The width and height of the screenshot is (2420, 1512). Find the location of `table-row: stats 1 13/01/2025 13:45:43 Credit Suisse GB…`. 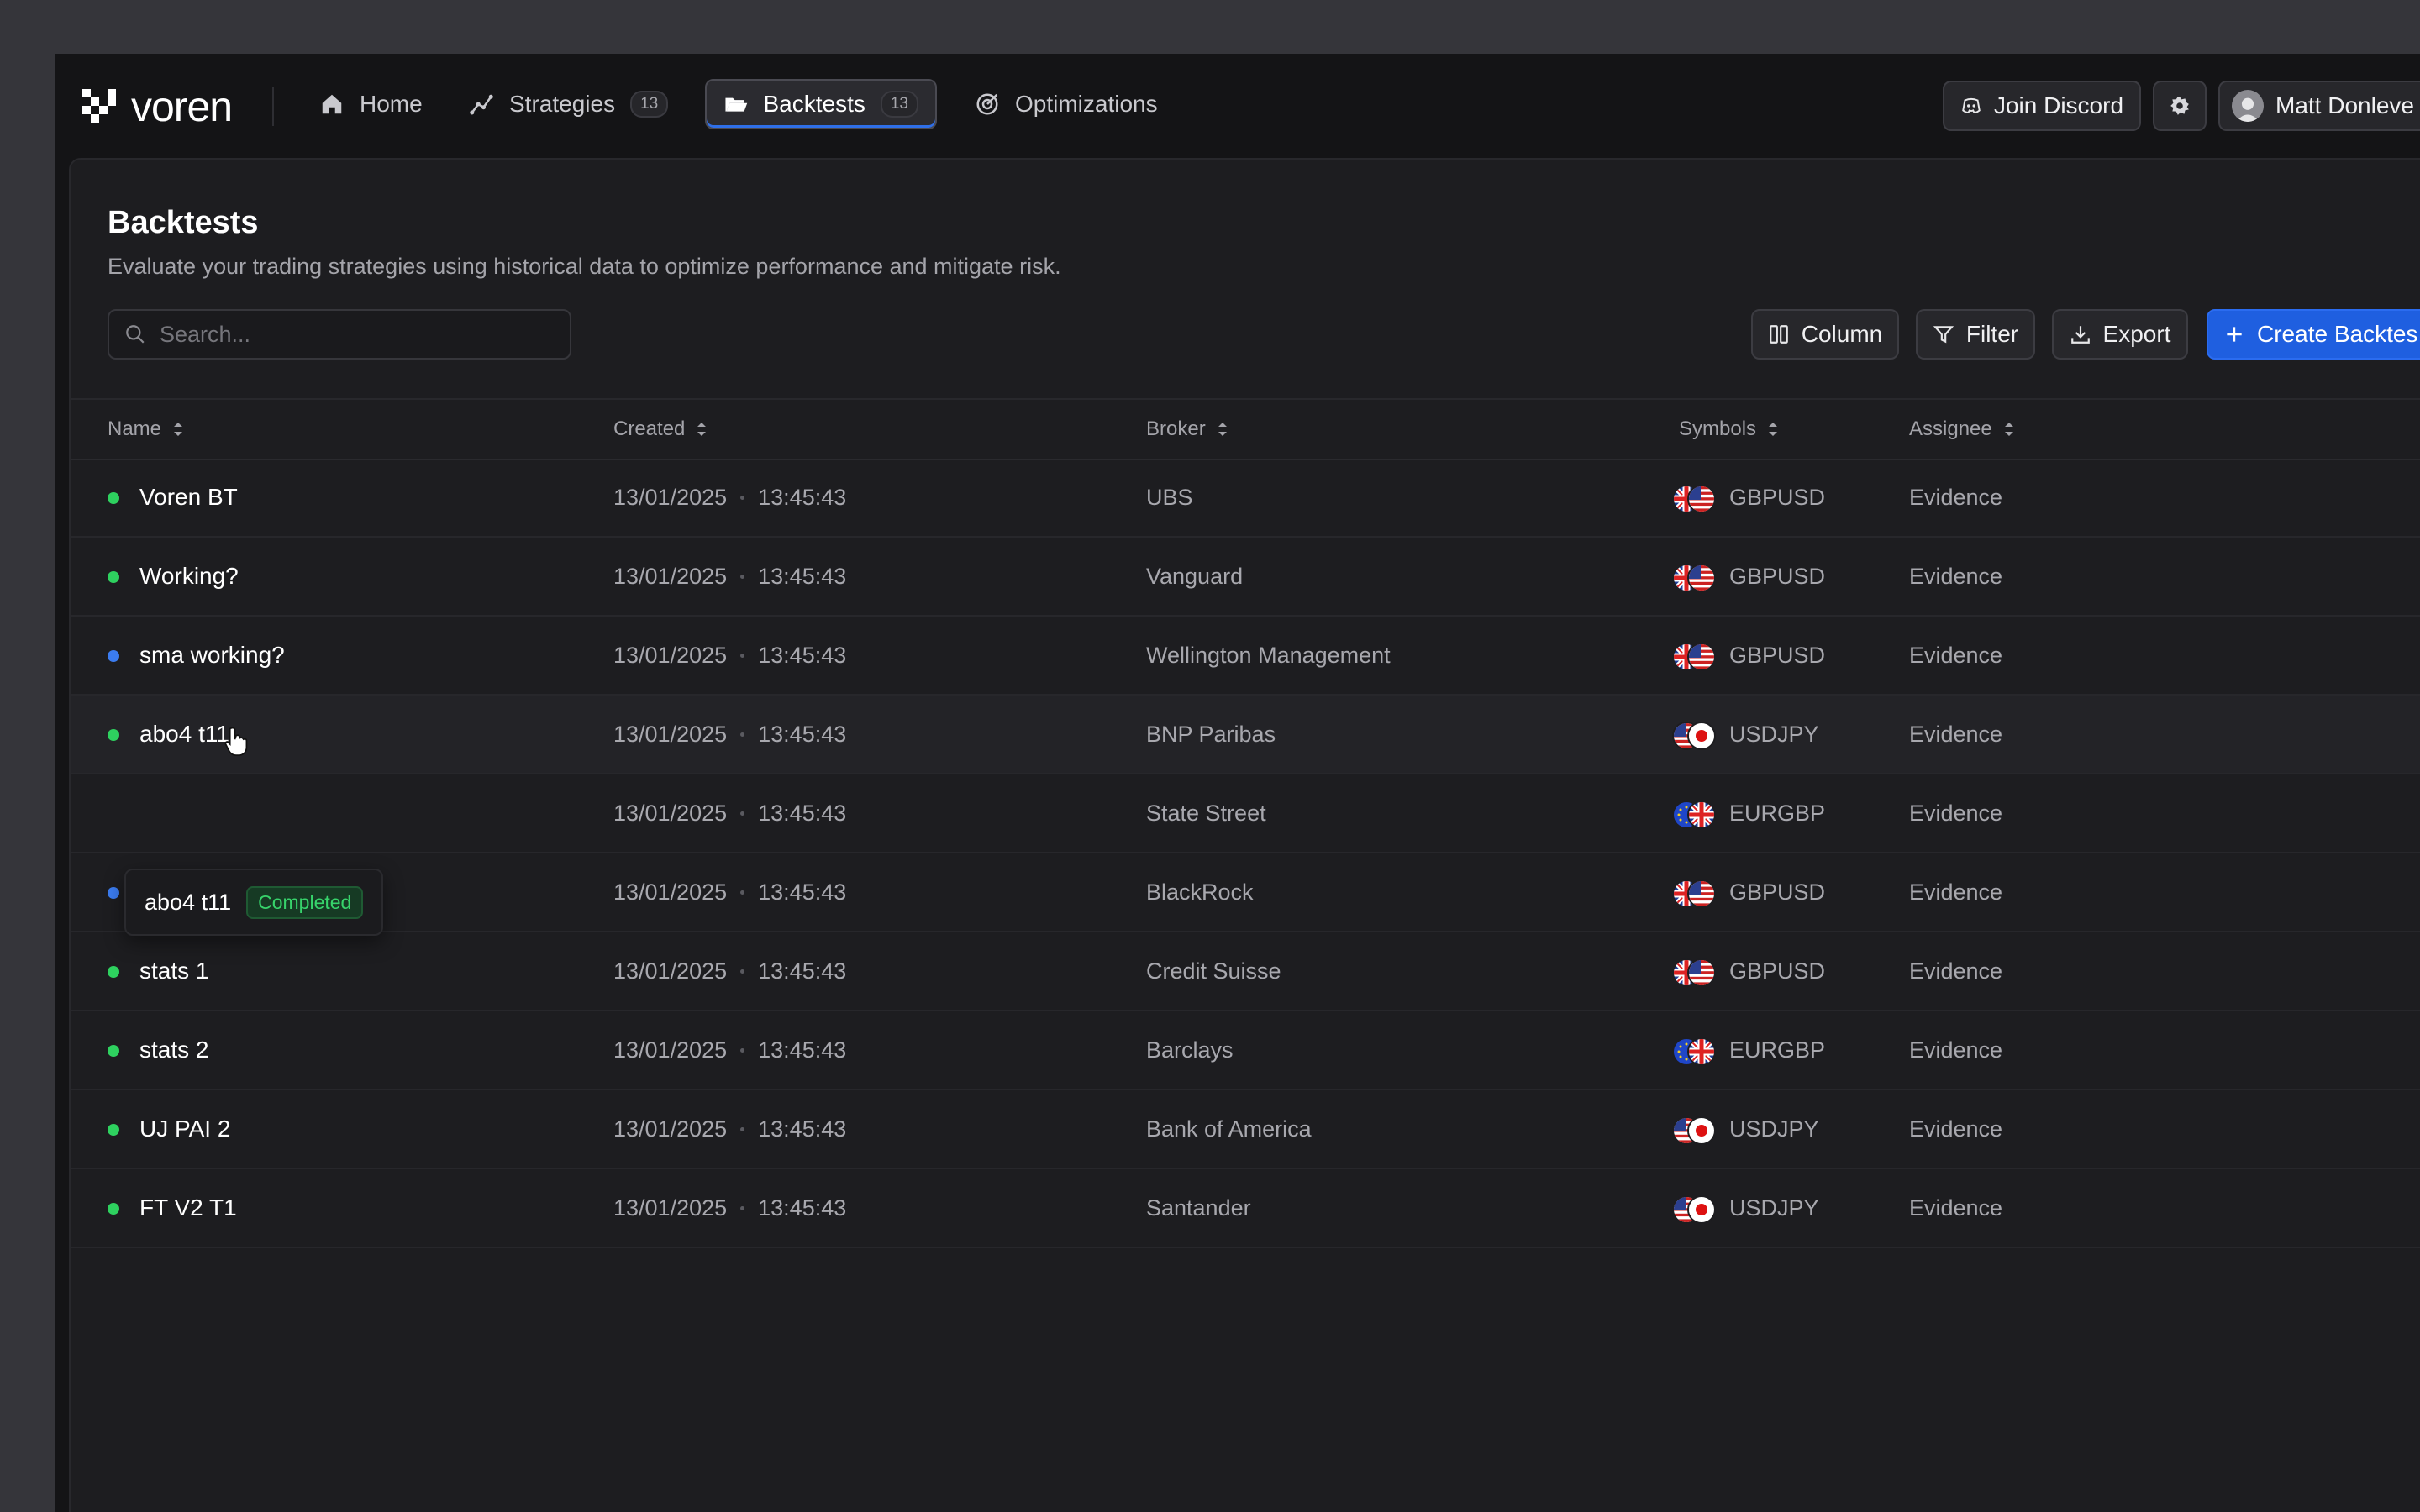

table-row: stats 1 13/01/2025 13:45:43 Credit Suisse GB… is located at coordinates (1245, 971).